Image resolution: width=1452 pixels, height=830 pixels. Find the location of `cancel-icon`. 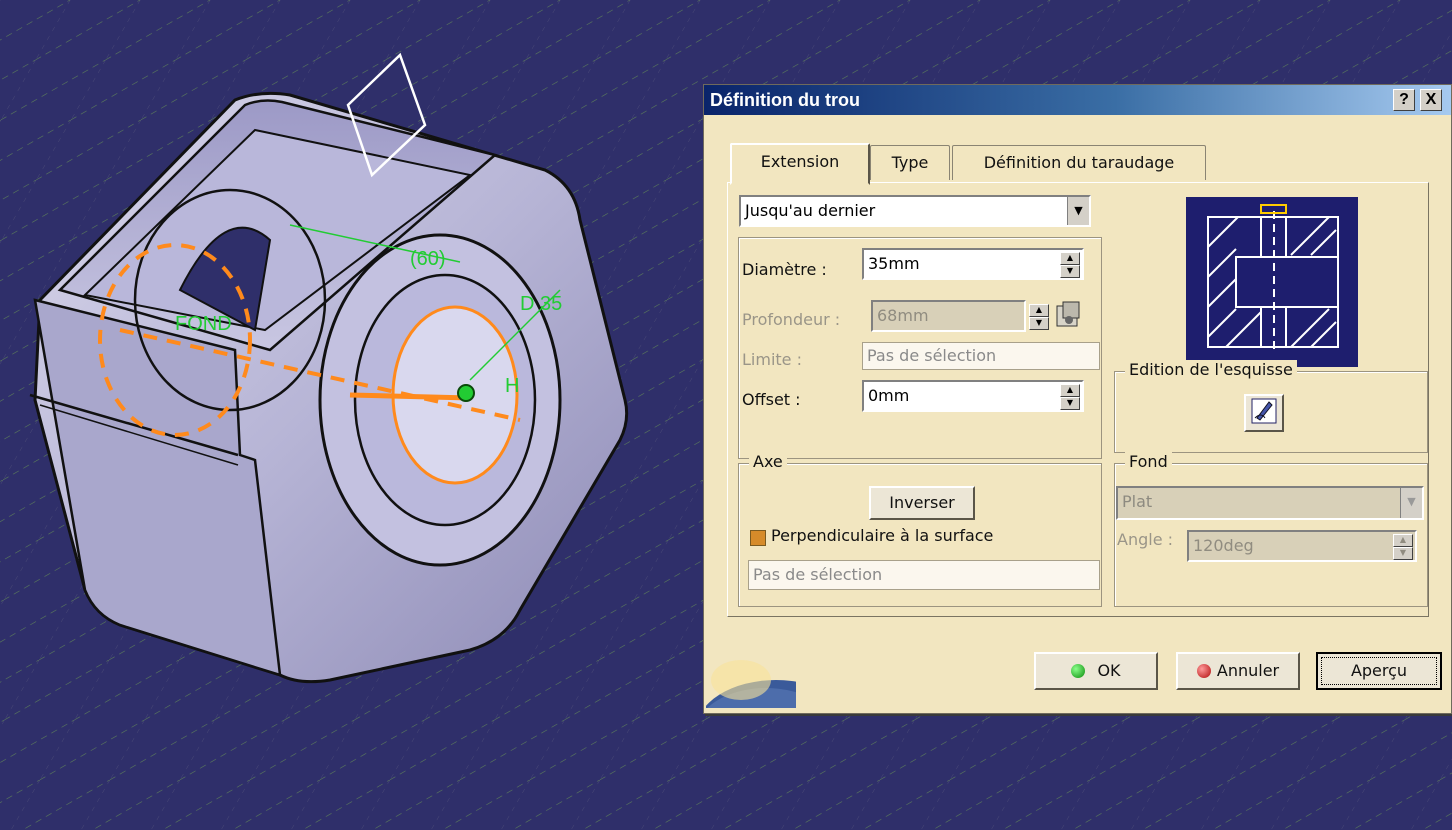

cancel-icon is located at coordinates (1203, 671).